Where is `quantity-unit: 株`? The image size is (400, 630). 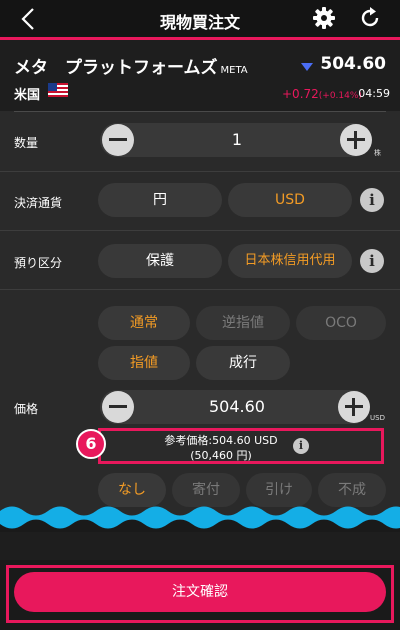
quantity-unit: 株 is located at coordinates (377, 153).